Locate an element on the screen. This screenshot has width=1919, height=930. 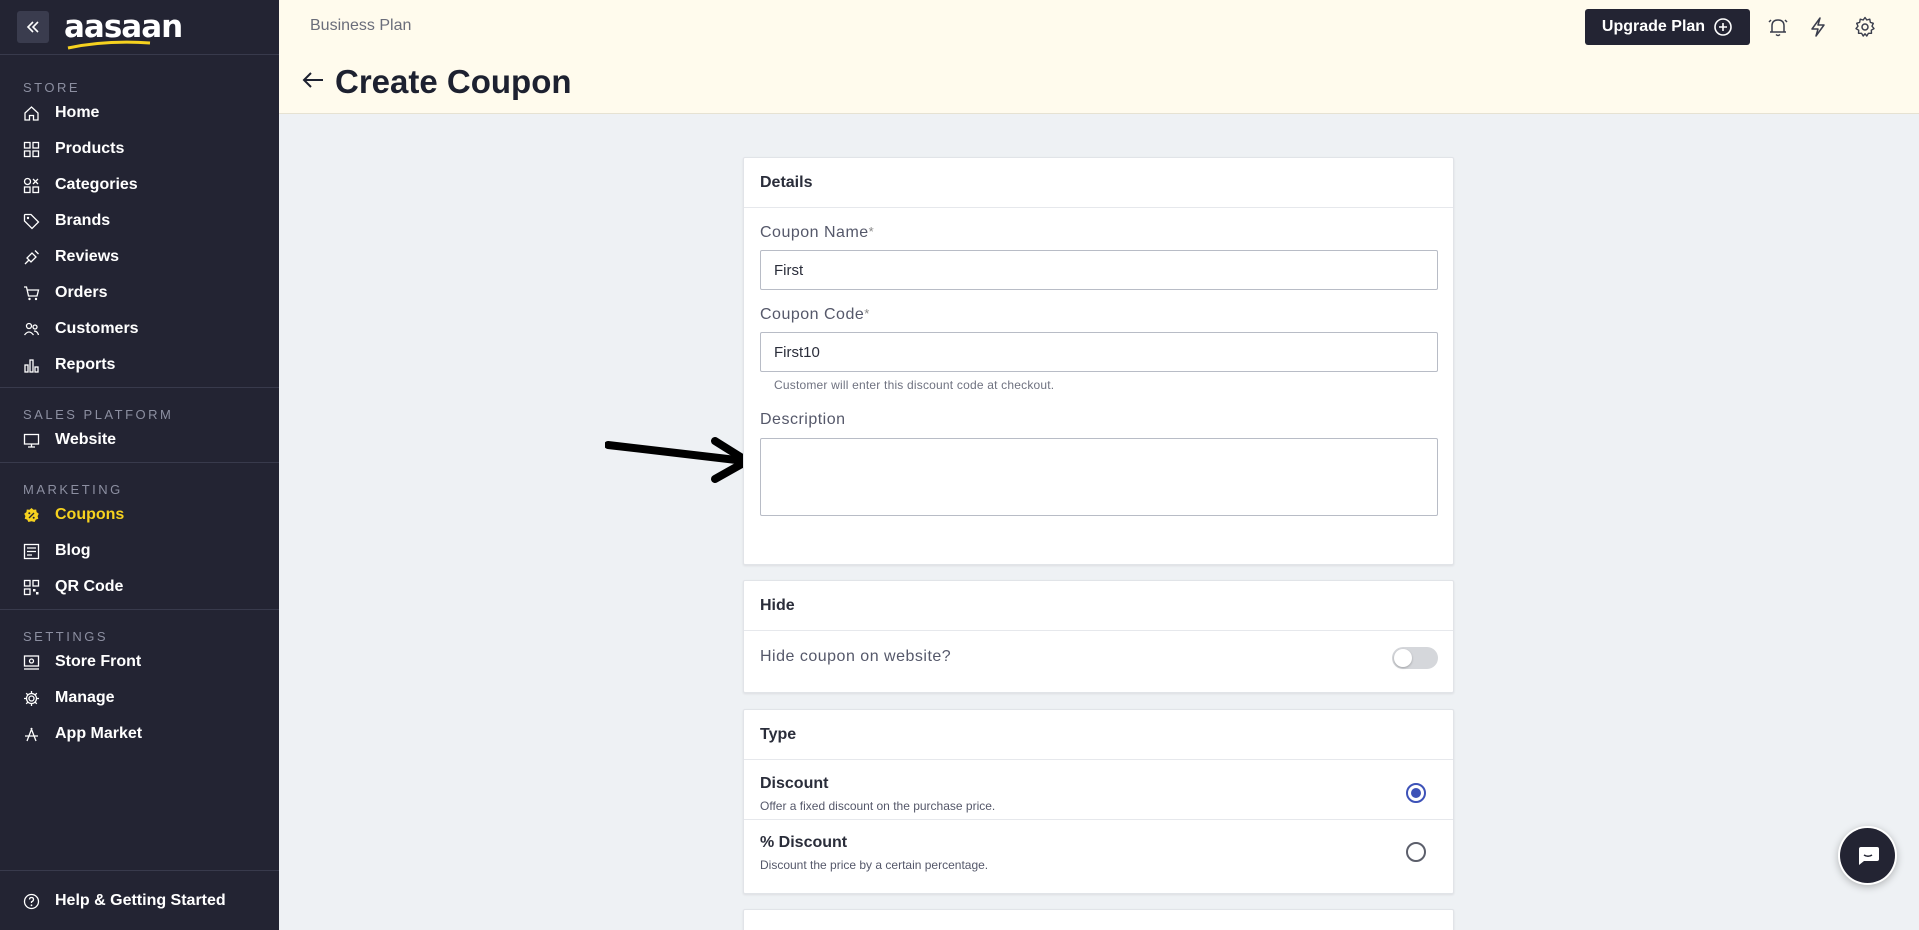
lightning-icon is located at coordinates (1818, 27).